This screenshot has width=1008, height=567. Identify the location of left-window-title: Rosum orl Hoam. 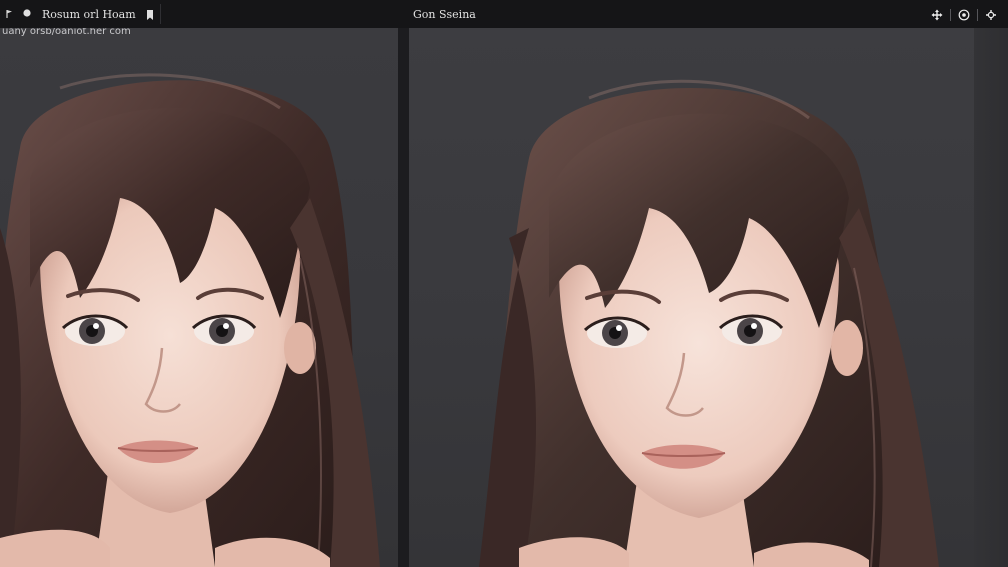
(89, 14).